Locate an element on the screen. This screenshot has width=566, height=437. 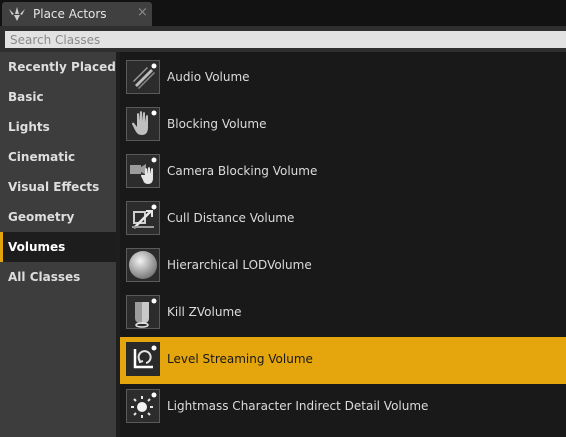
category-volumes: Volumes is located at coordinates (58, 247).